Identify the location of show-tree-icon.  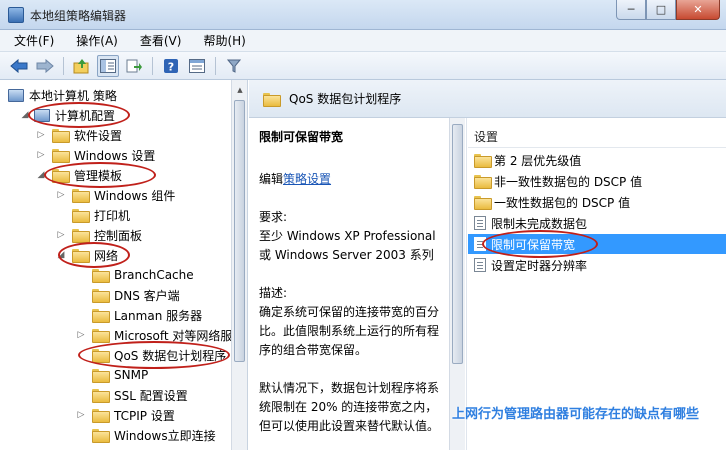
(108, 65).